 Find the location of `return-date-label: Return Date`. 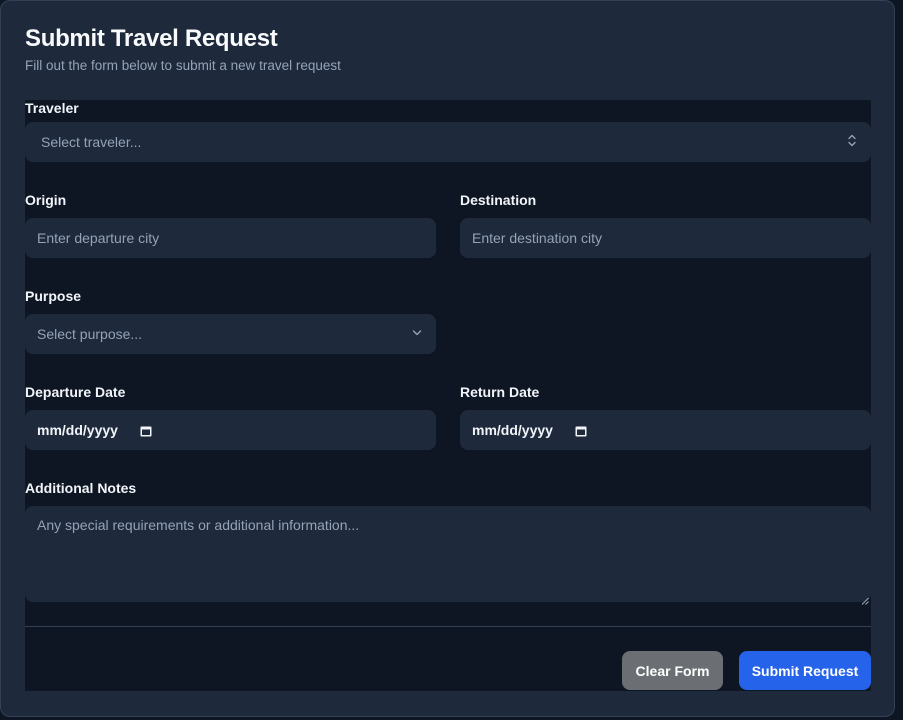

return-date-label: Return Date is located at coordinates (500, 392).